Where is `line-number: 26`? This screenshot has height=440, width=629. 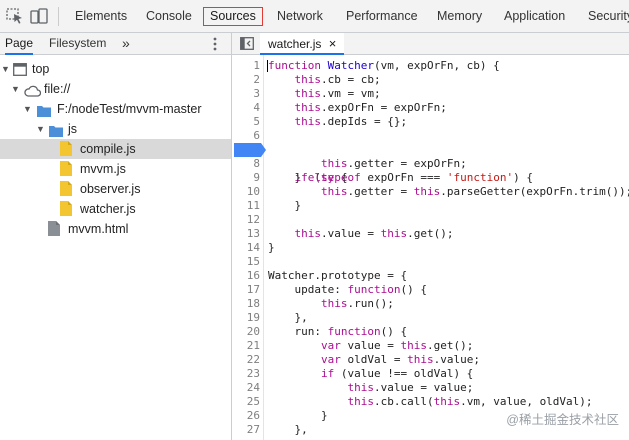 line-number: 26 is located at coordinates (246, 416).